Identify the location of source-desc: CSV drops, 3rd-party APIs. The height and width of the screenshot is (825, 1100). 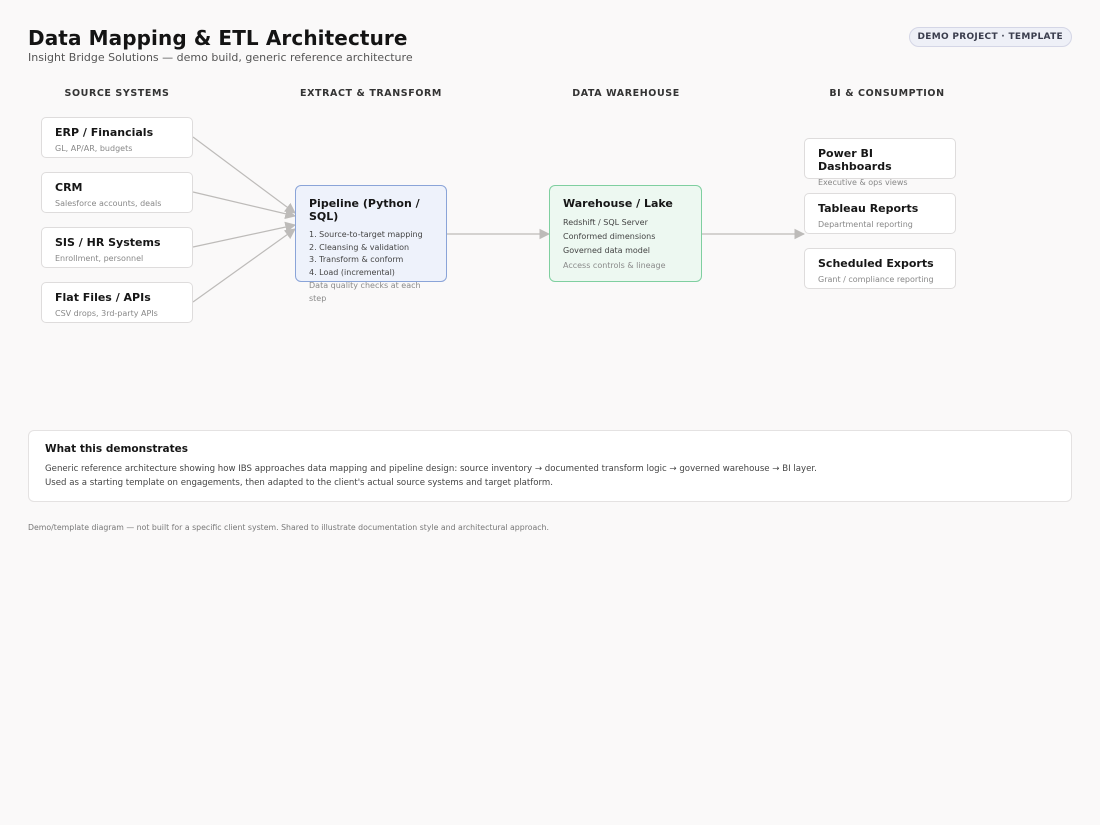
(106, 313).